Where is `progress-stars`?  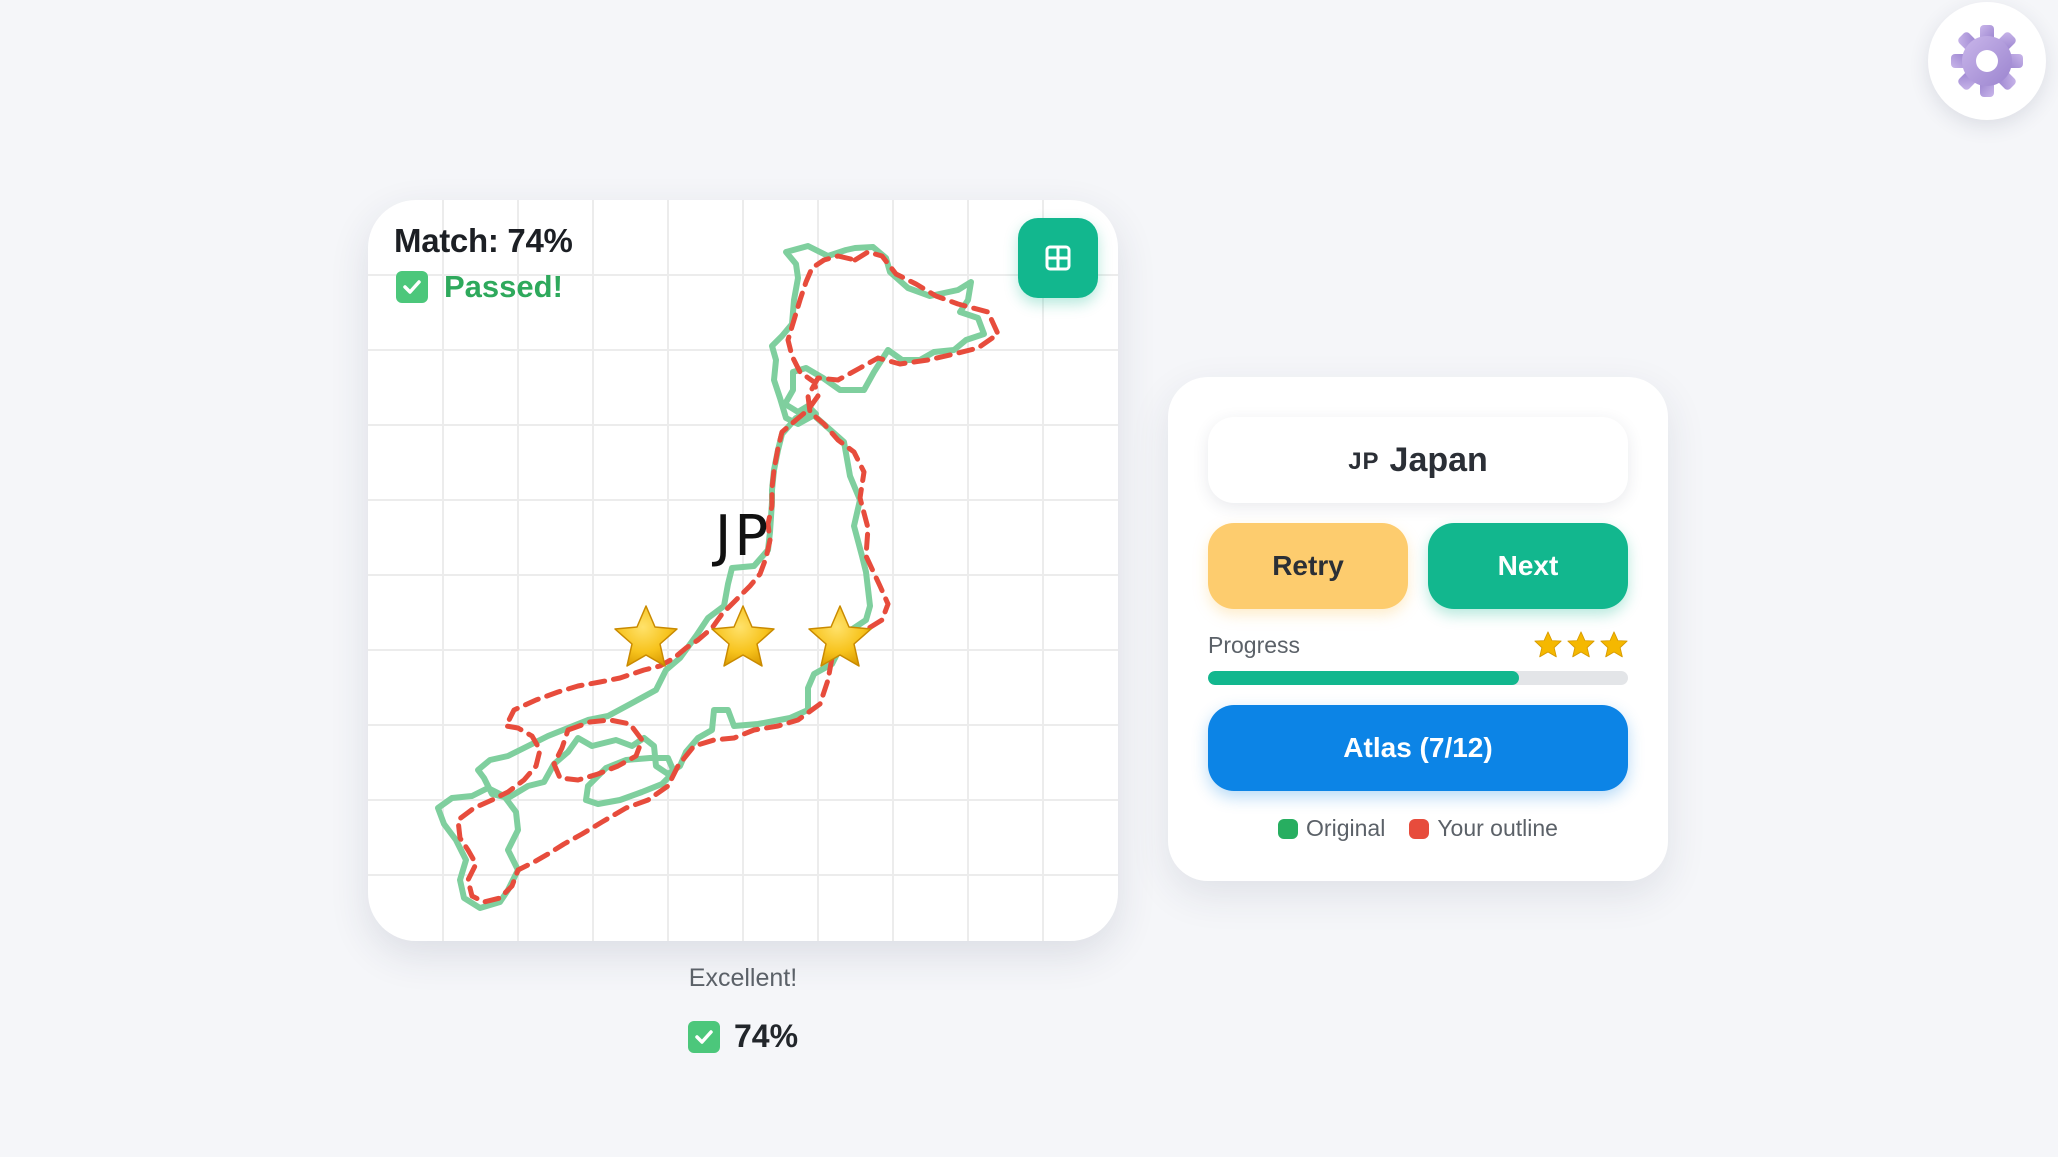 progress-stars is located at coordinates (1581, 645).